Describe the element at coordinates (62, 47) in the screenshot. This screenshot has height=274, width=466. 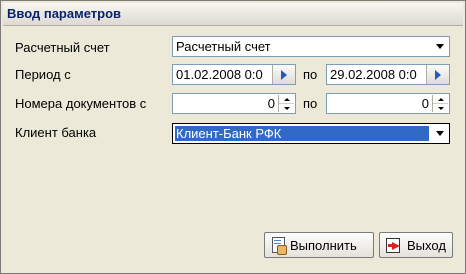
I see `account-label: Расчетный счет` at that location.